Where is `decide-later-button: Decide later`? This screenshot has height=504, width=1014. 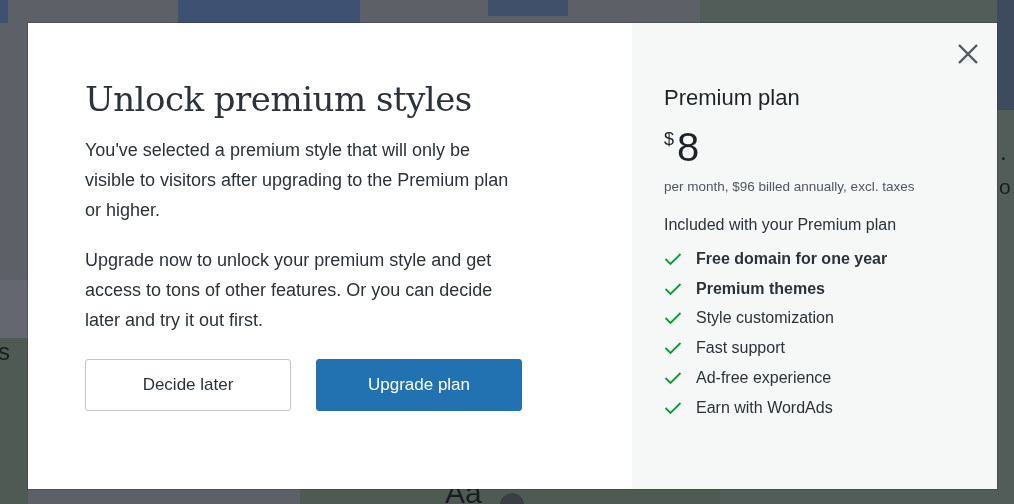
decide-later-button: Decide later is located at coordinates (188, 385).